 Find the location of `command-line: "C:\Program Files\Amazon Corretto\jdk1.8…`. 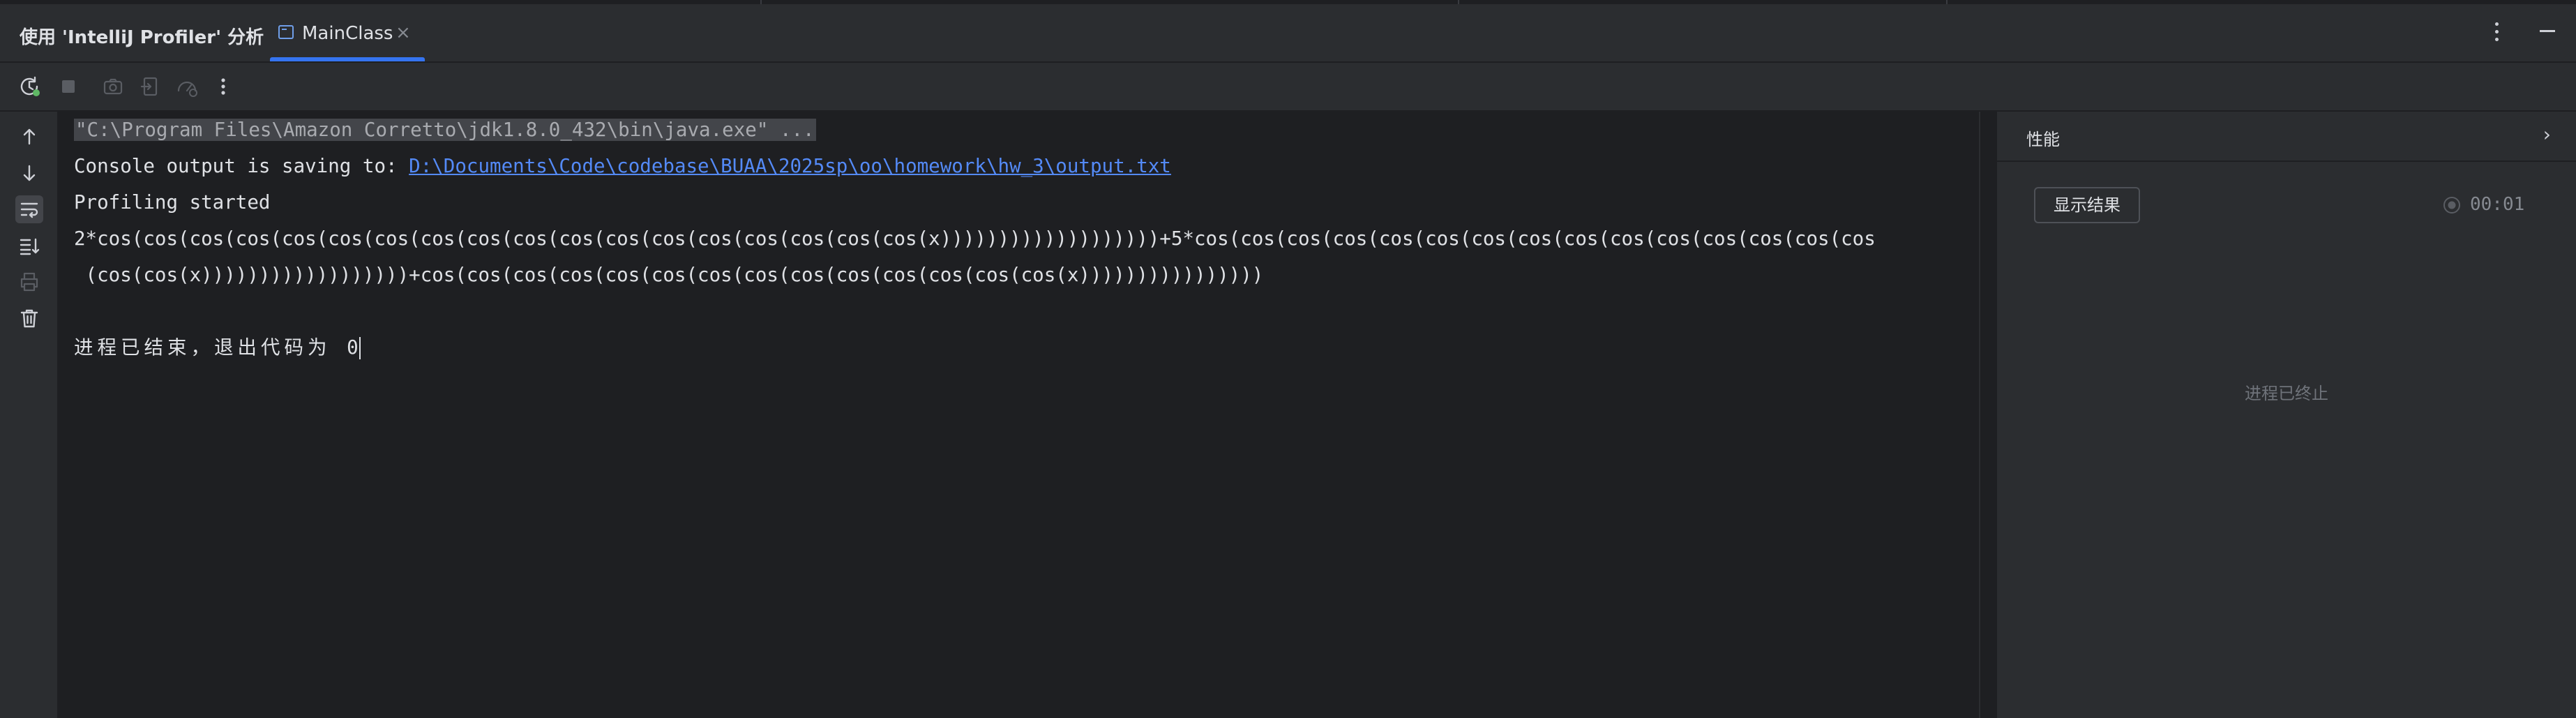

command-line: "C:\Program Files\Amazon Corretto\jdk1.8… is located at coordinates (445, 130).